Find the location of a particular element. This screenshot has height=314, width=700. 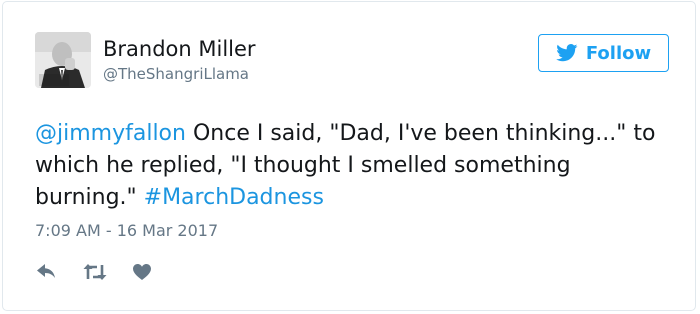

reply-icon is located at coordinates (47, 272).